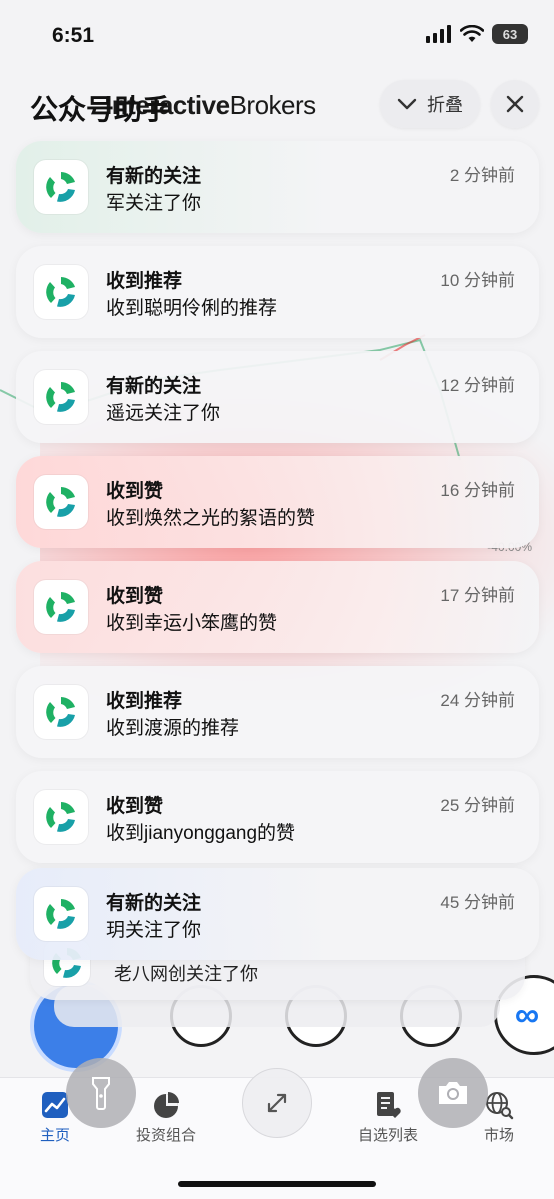 The width and height of the screenshot is (554, 1199). I want to click on notification-body: 老八网创关注了你, so click(186, 974).